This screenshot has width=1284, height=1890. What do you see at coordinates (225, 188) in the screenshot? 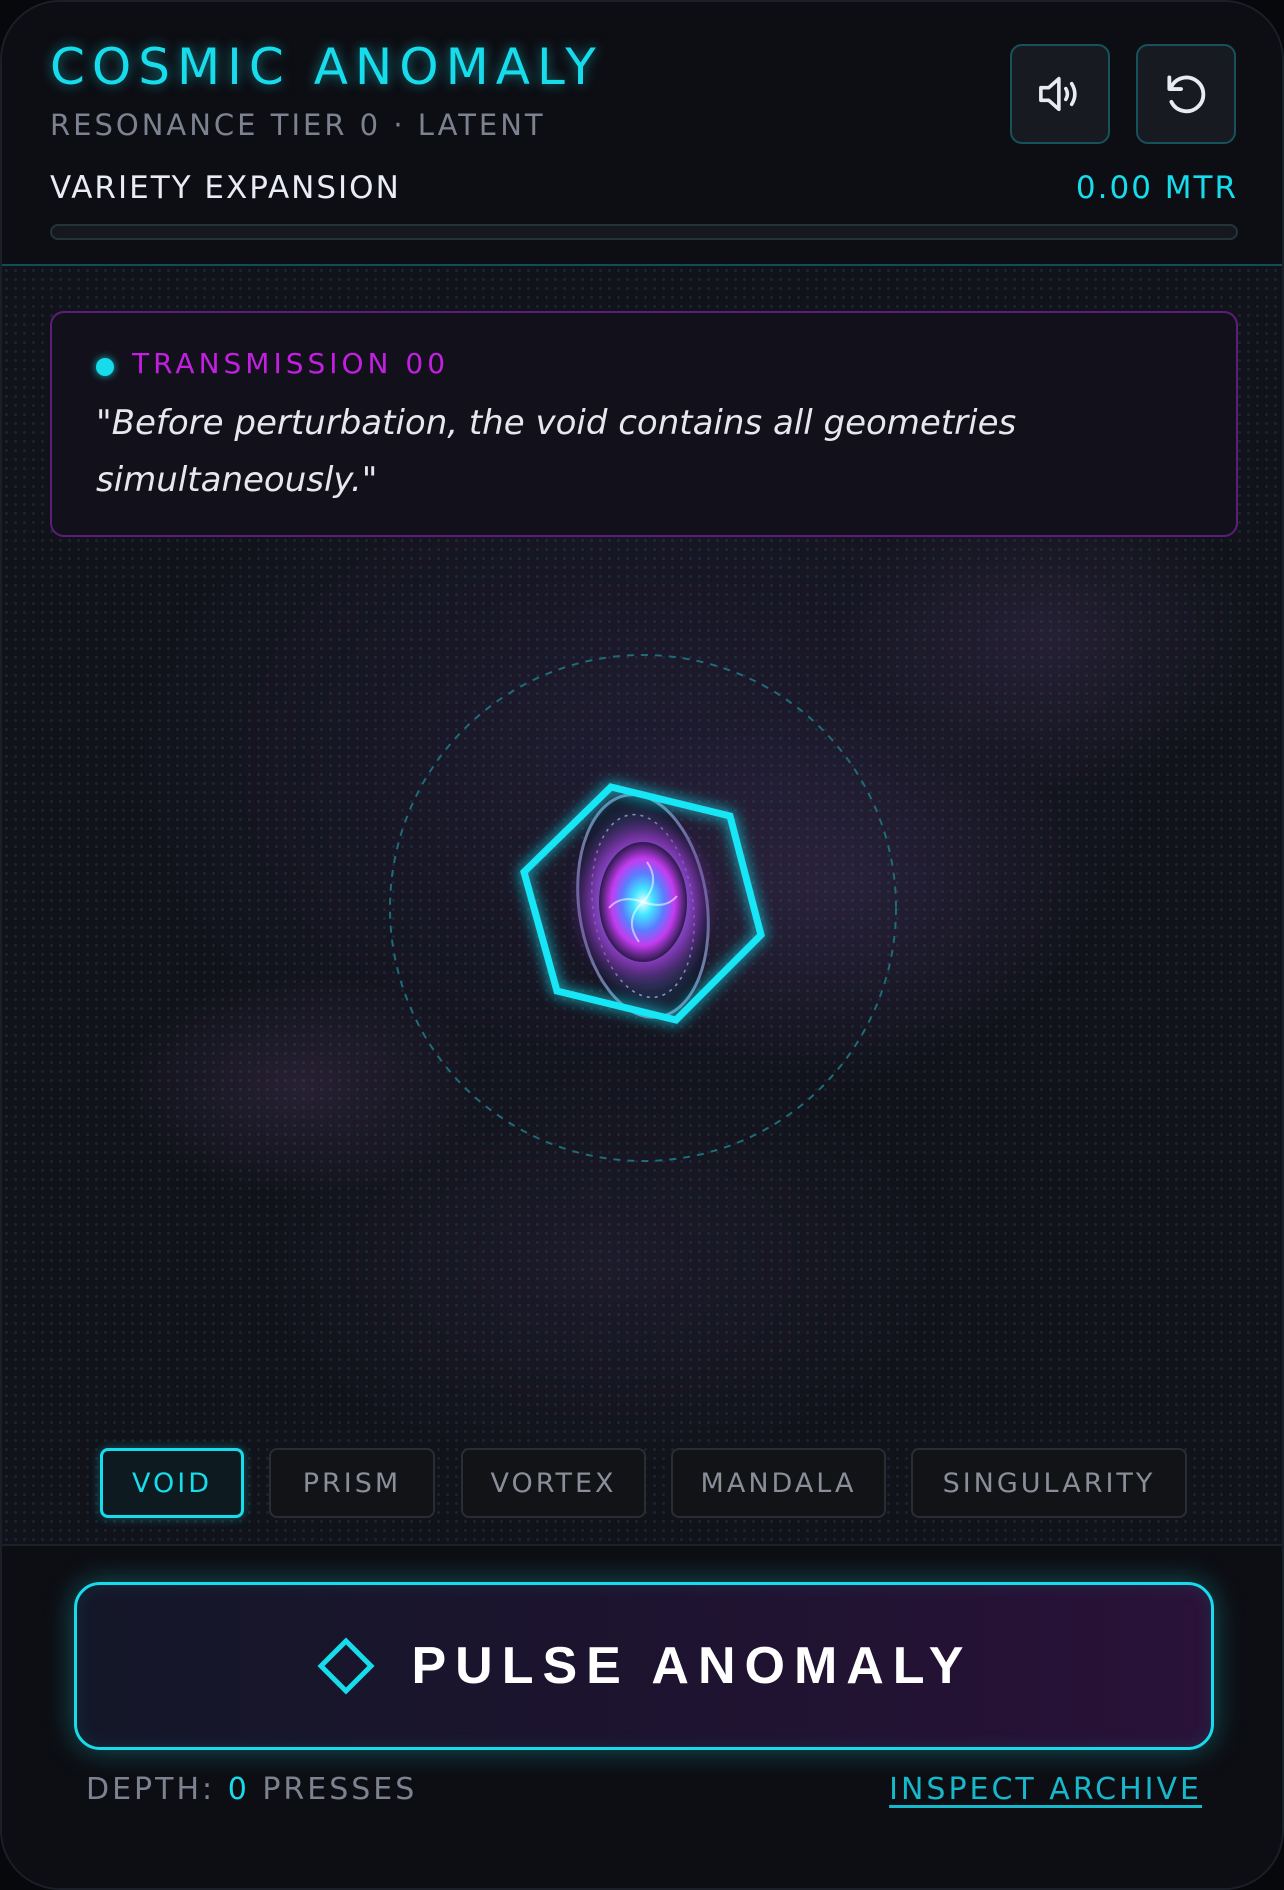
I see `variety-expansion-label: VARIETY EXPANSION` at bounding box center [225, 188].